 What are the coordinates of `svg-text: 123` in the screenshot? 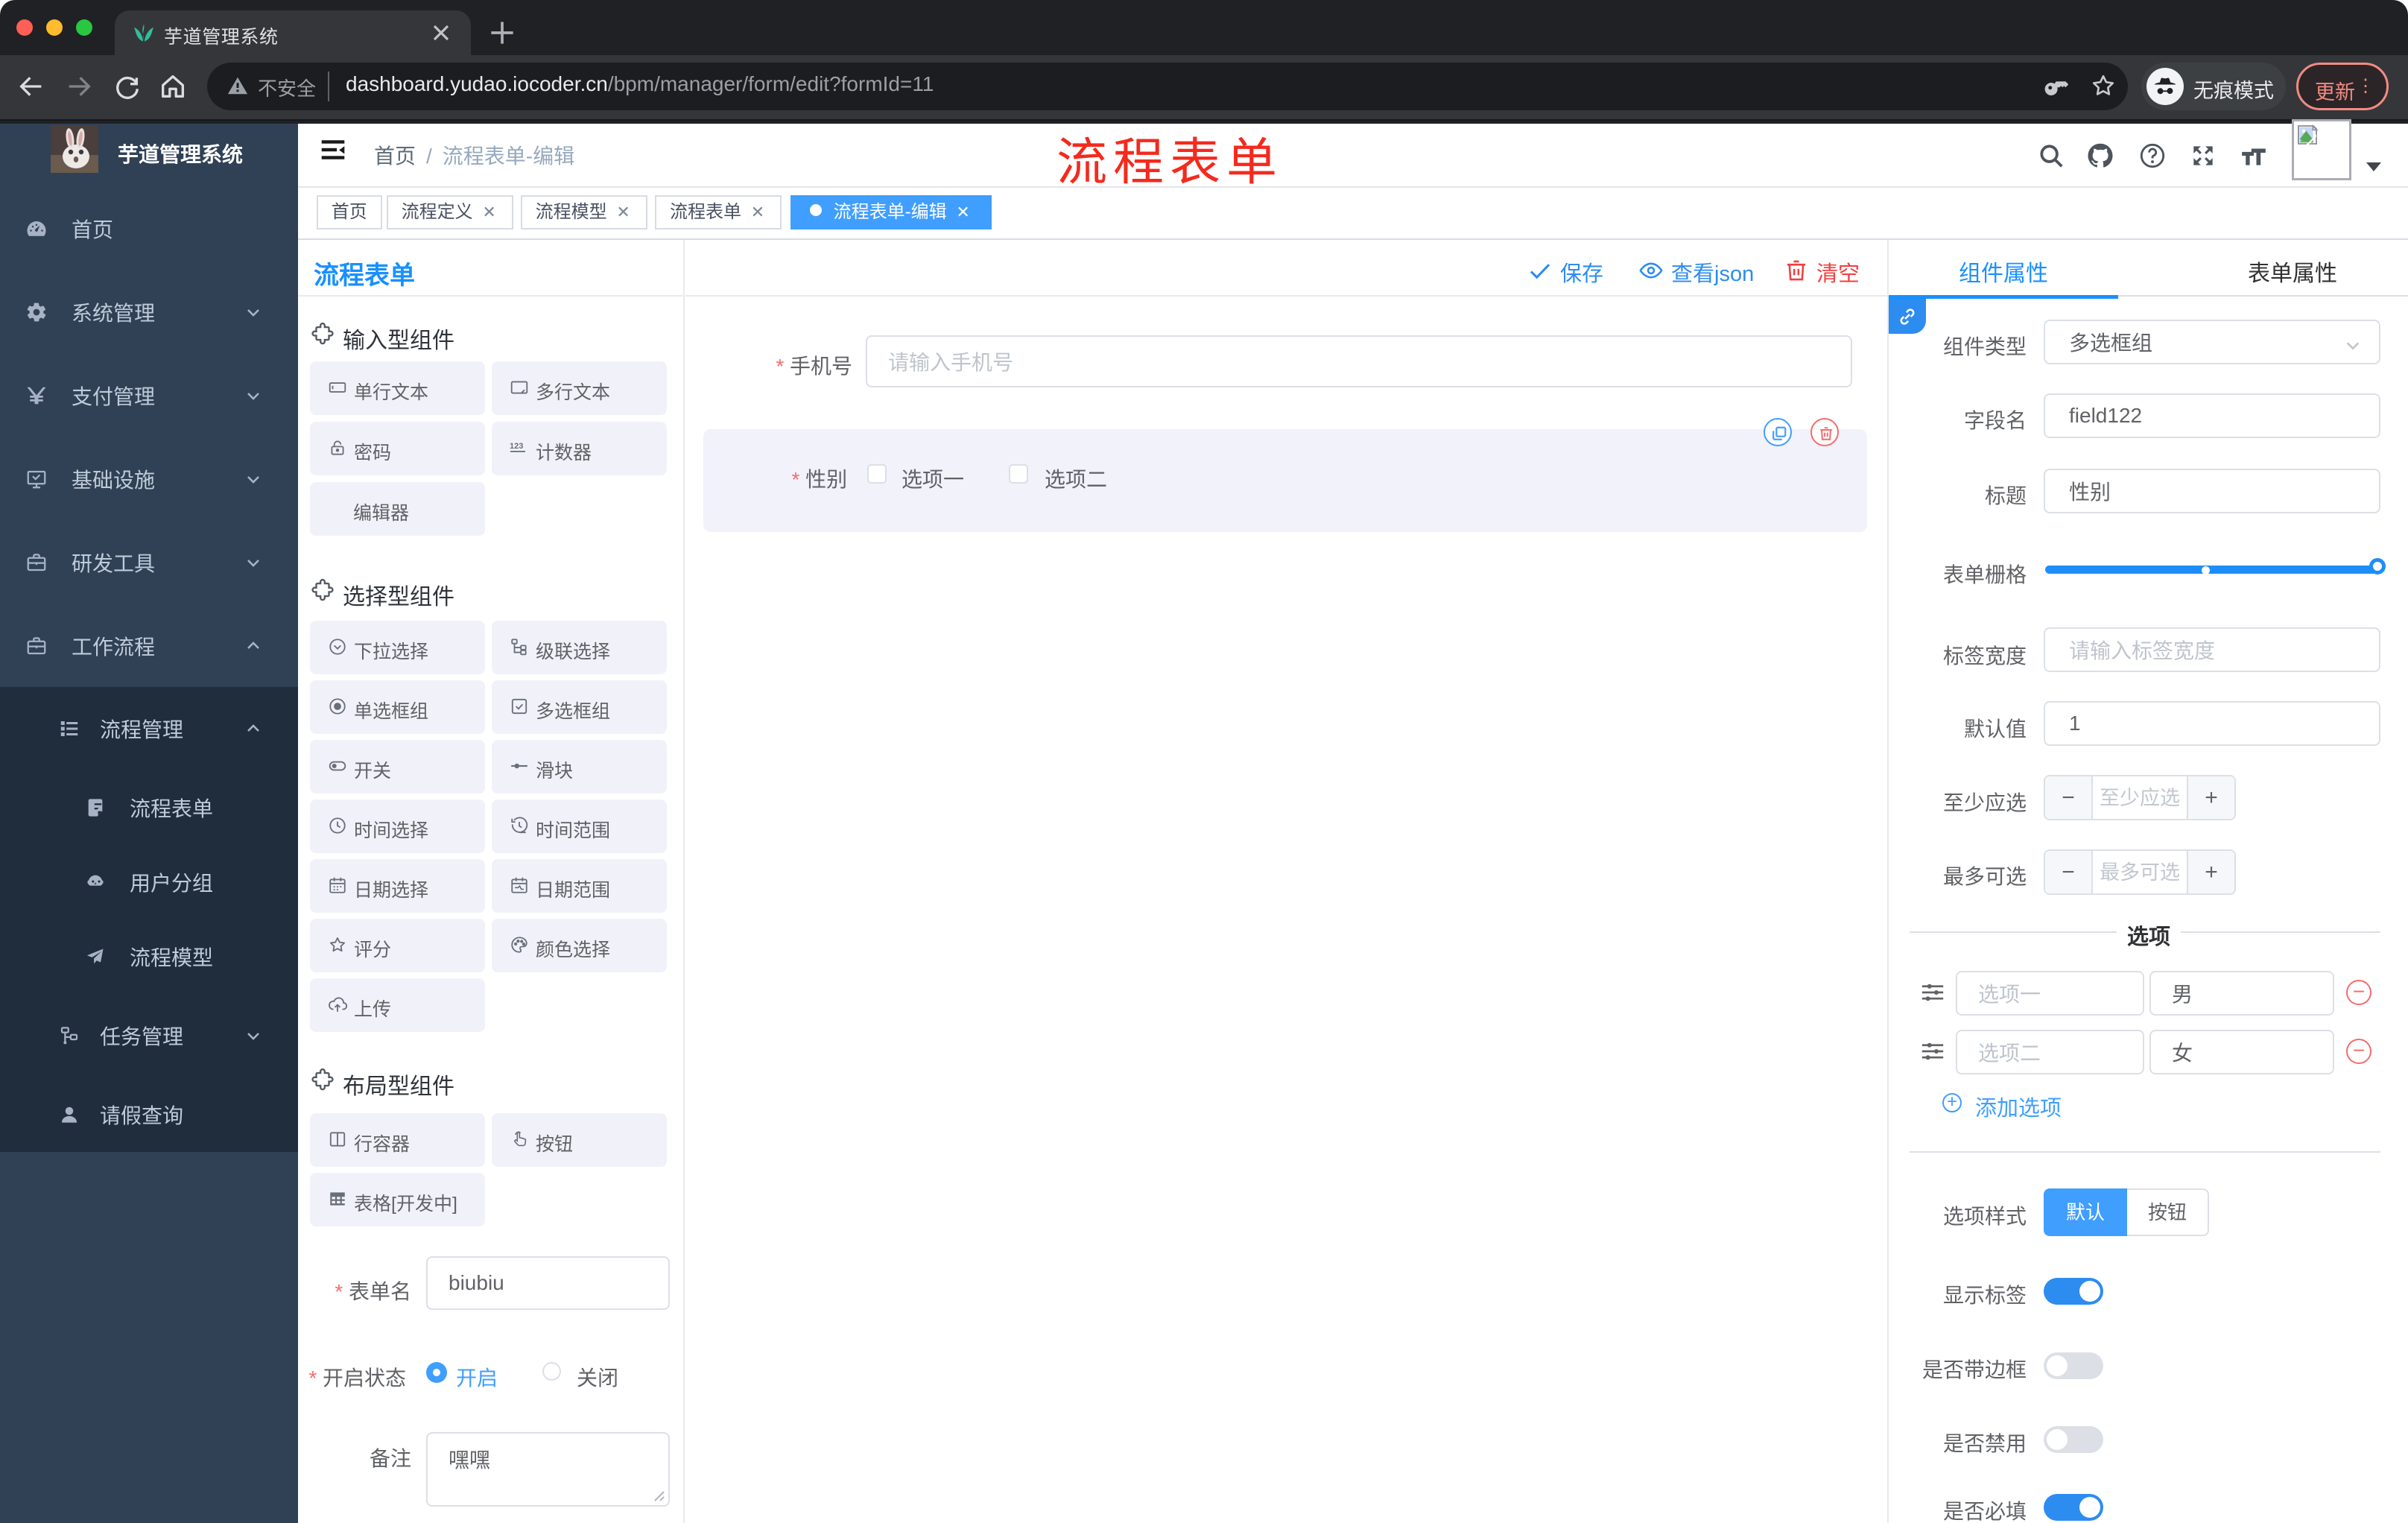 It's located at (516, 446).